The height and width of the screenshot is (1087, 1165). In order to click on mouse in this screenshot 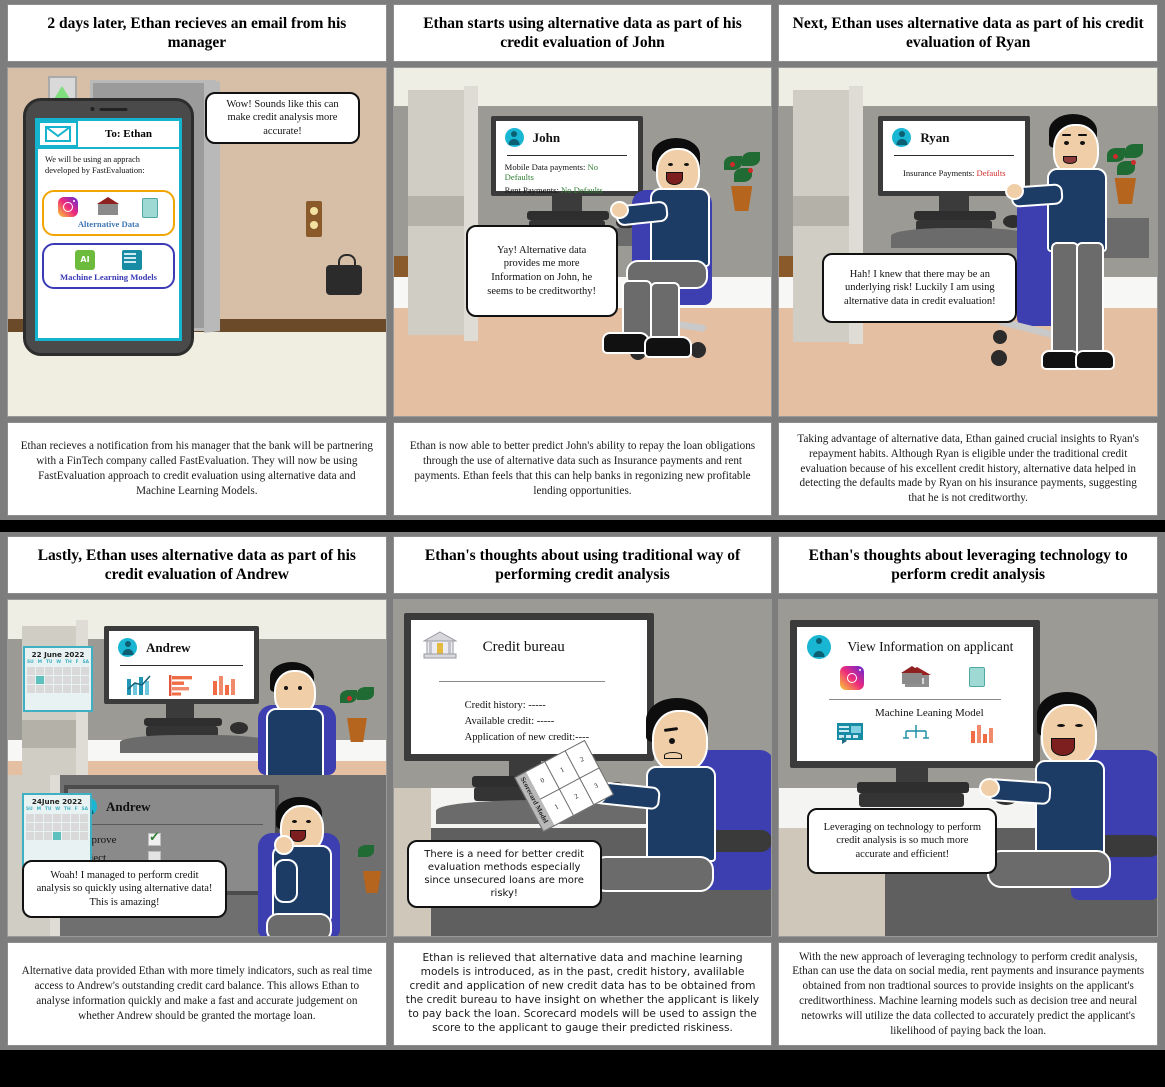, I will do `click(239, 728)`.